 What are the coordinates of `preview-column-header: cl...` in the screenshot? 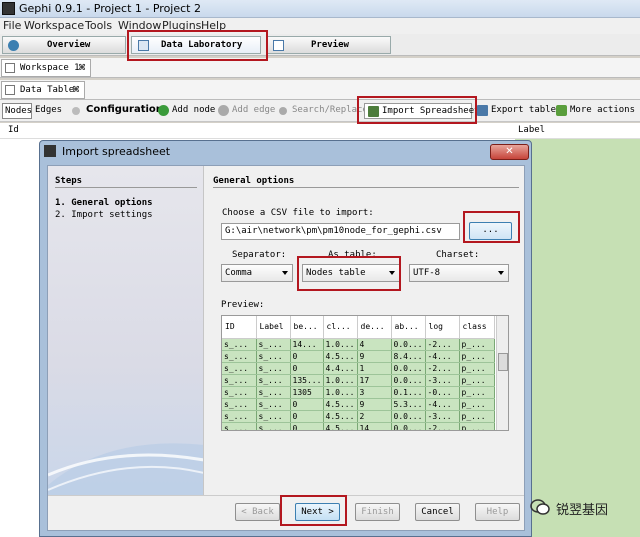 It's located at (340, 327).